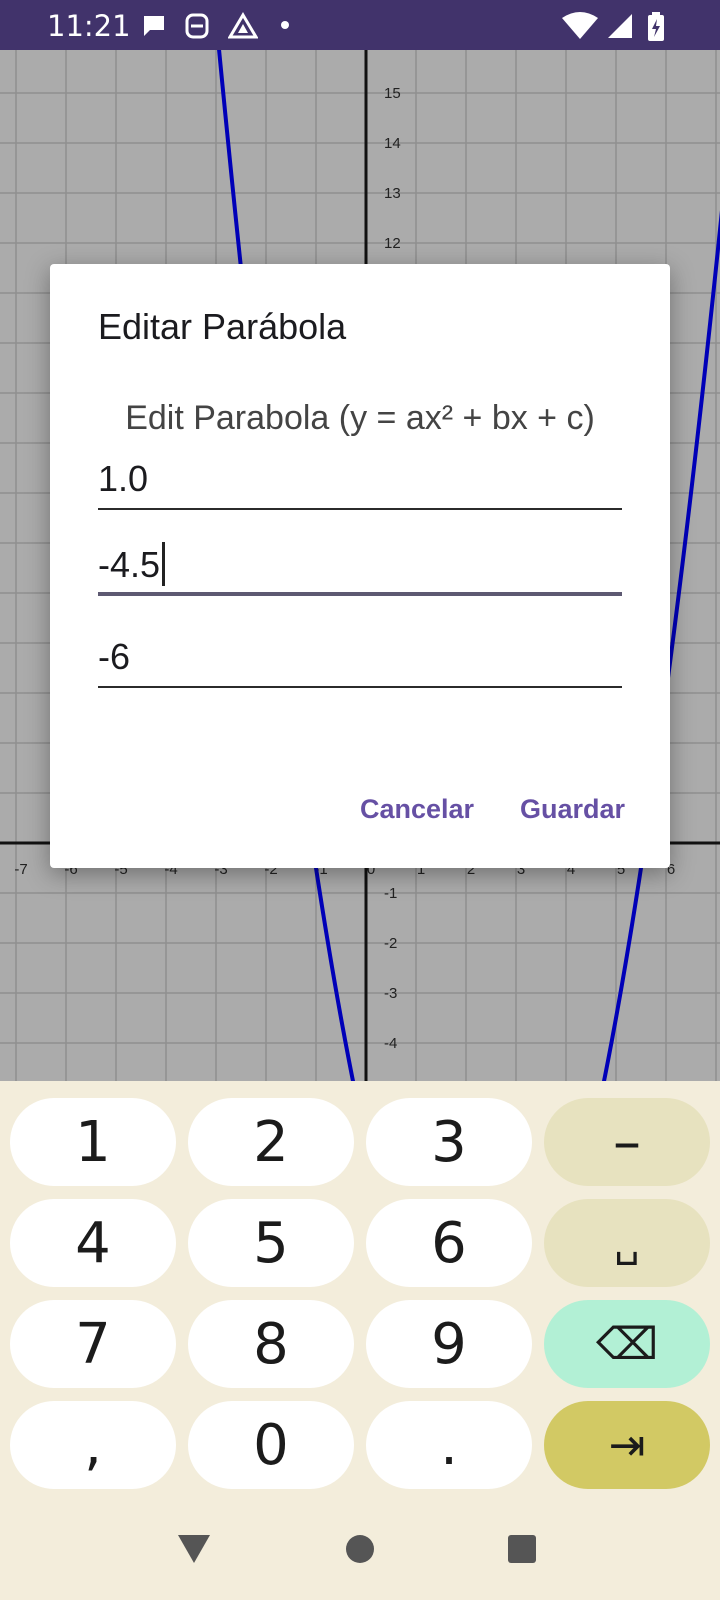 This screenshot has height=1600, width=720. I want to click on dialog-message: Edit Parabola (y = ax² + bx + c), so click(360, 418).